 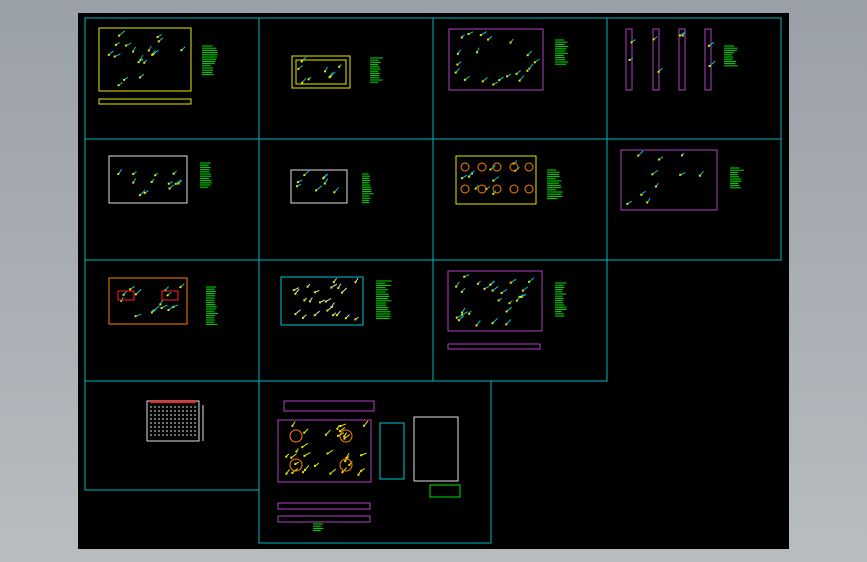 I want to click on sheet-plate-11-outline, so click(x=520, y=320).